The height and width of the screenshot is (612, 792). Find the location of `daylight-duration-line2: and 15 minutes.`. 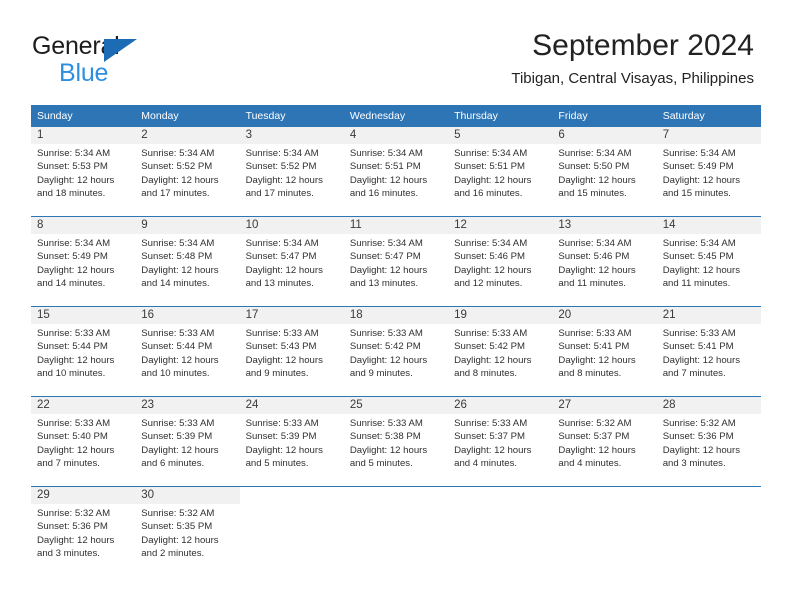

daylight-duration-line2: and 15 minutes. is located at coordinates (696, 194).